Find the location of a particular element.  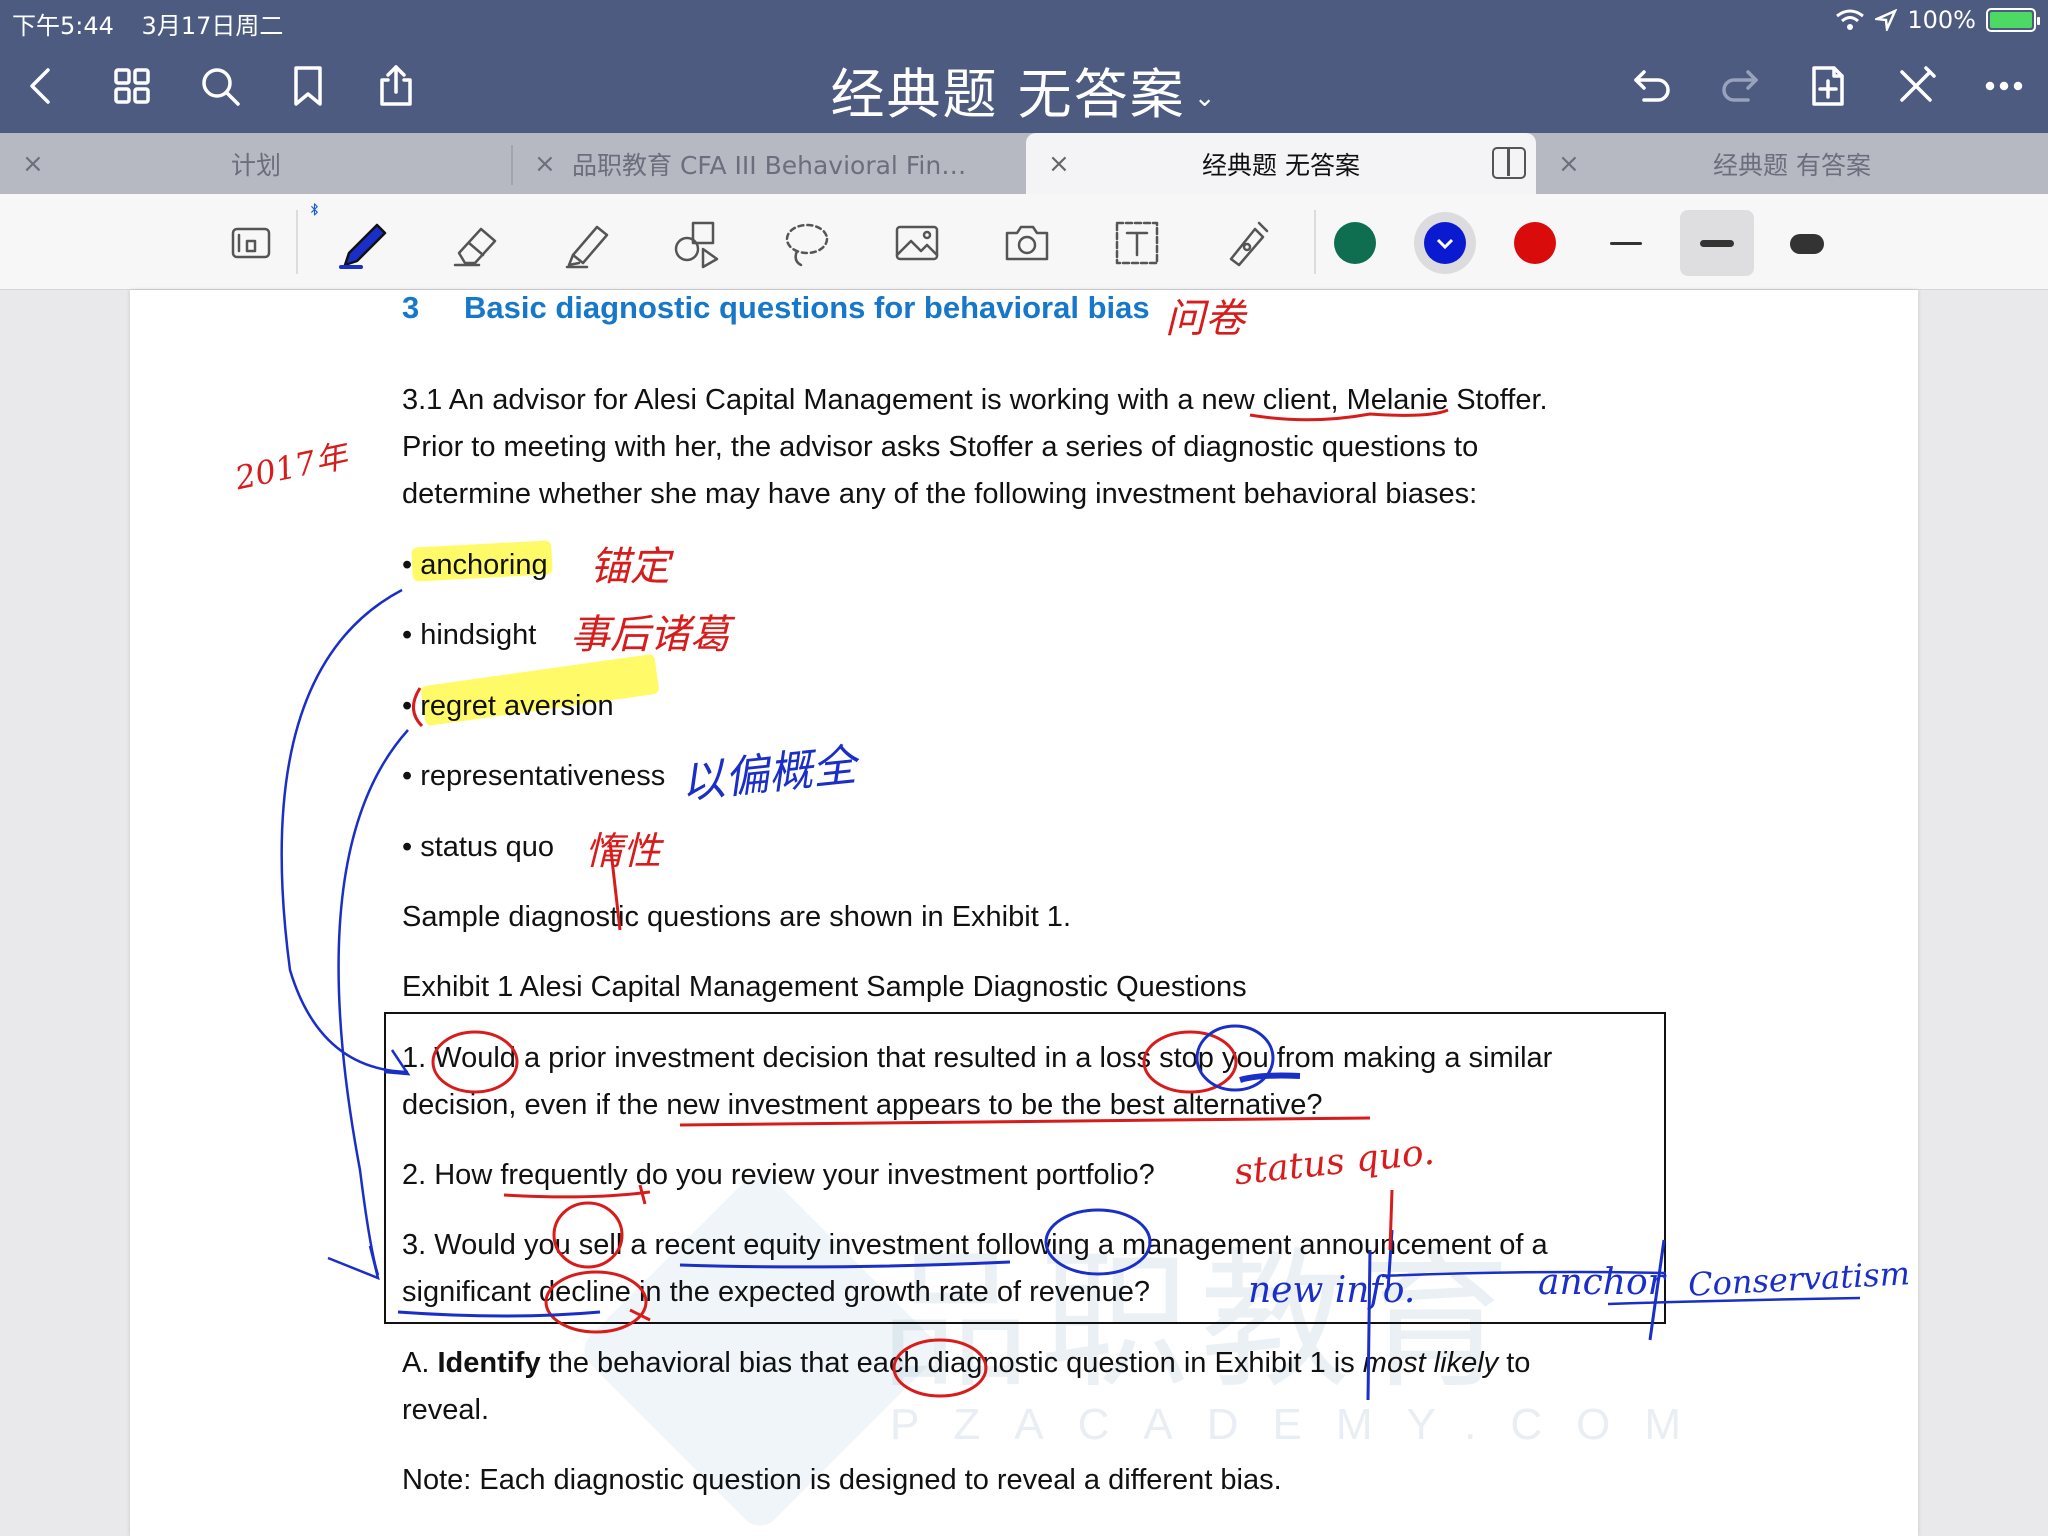

tab-label: 经典题 有答案 is located at coordinates (1792, 165).